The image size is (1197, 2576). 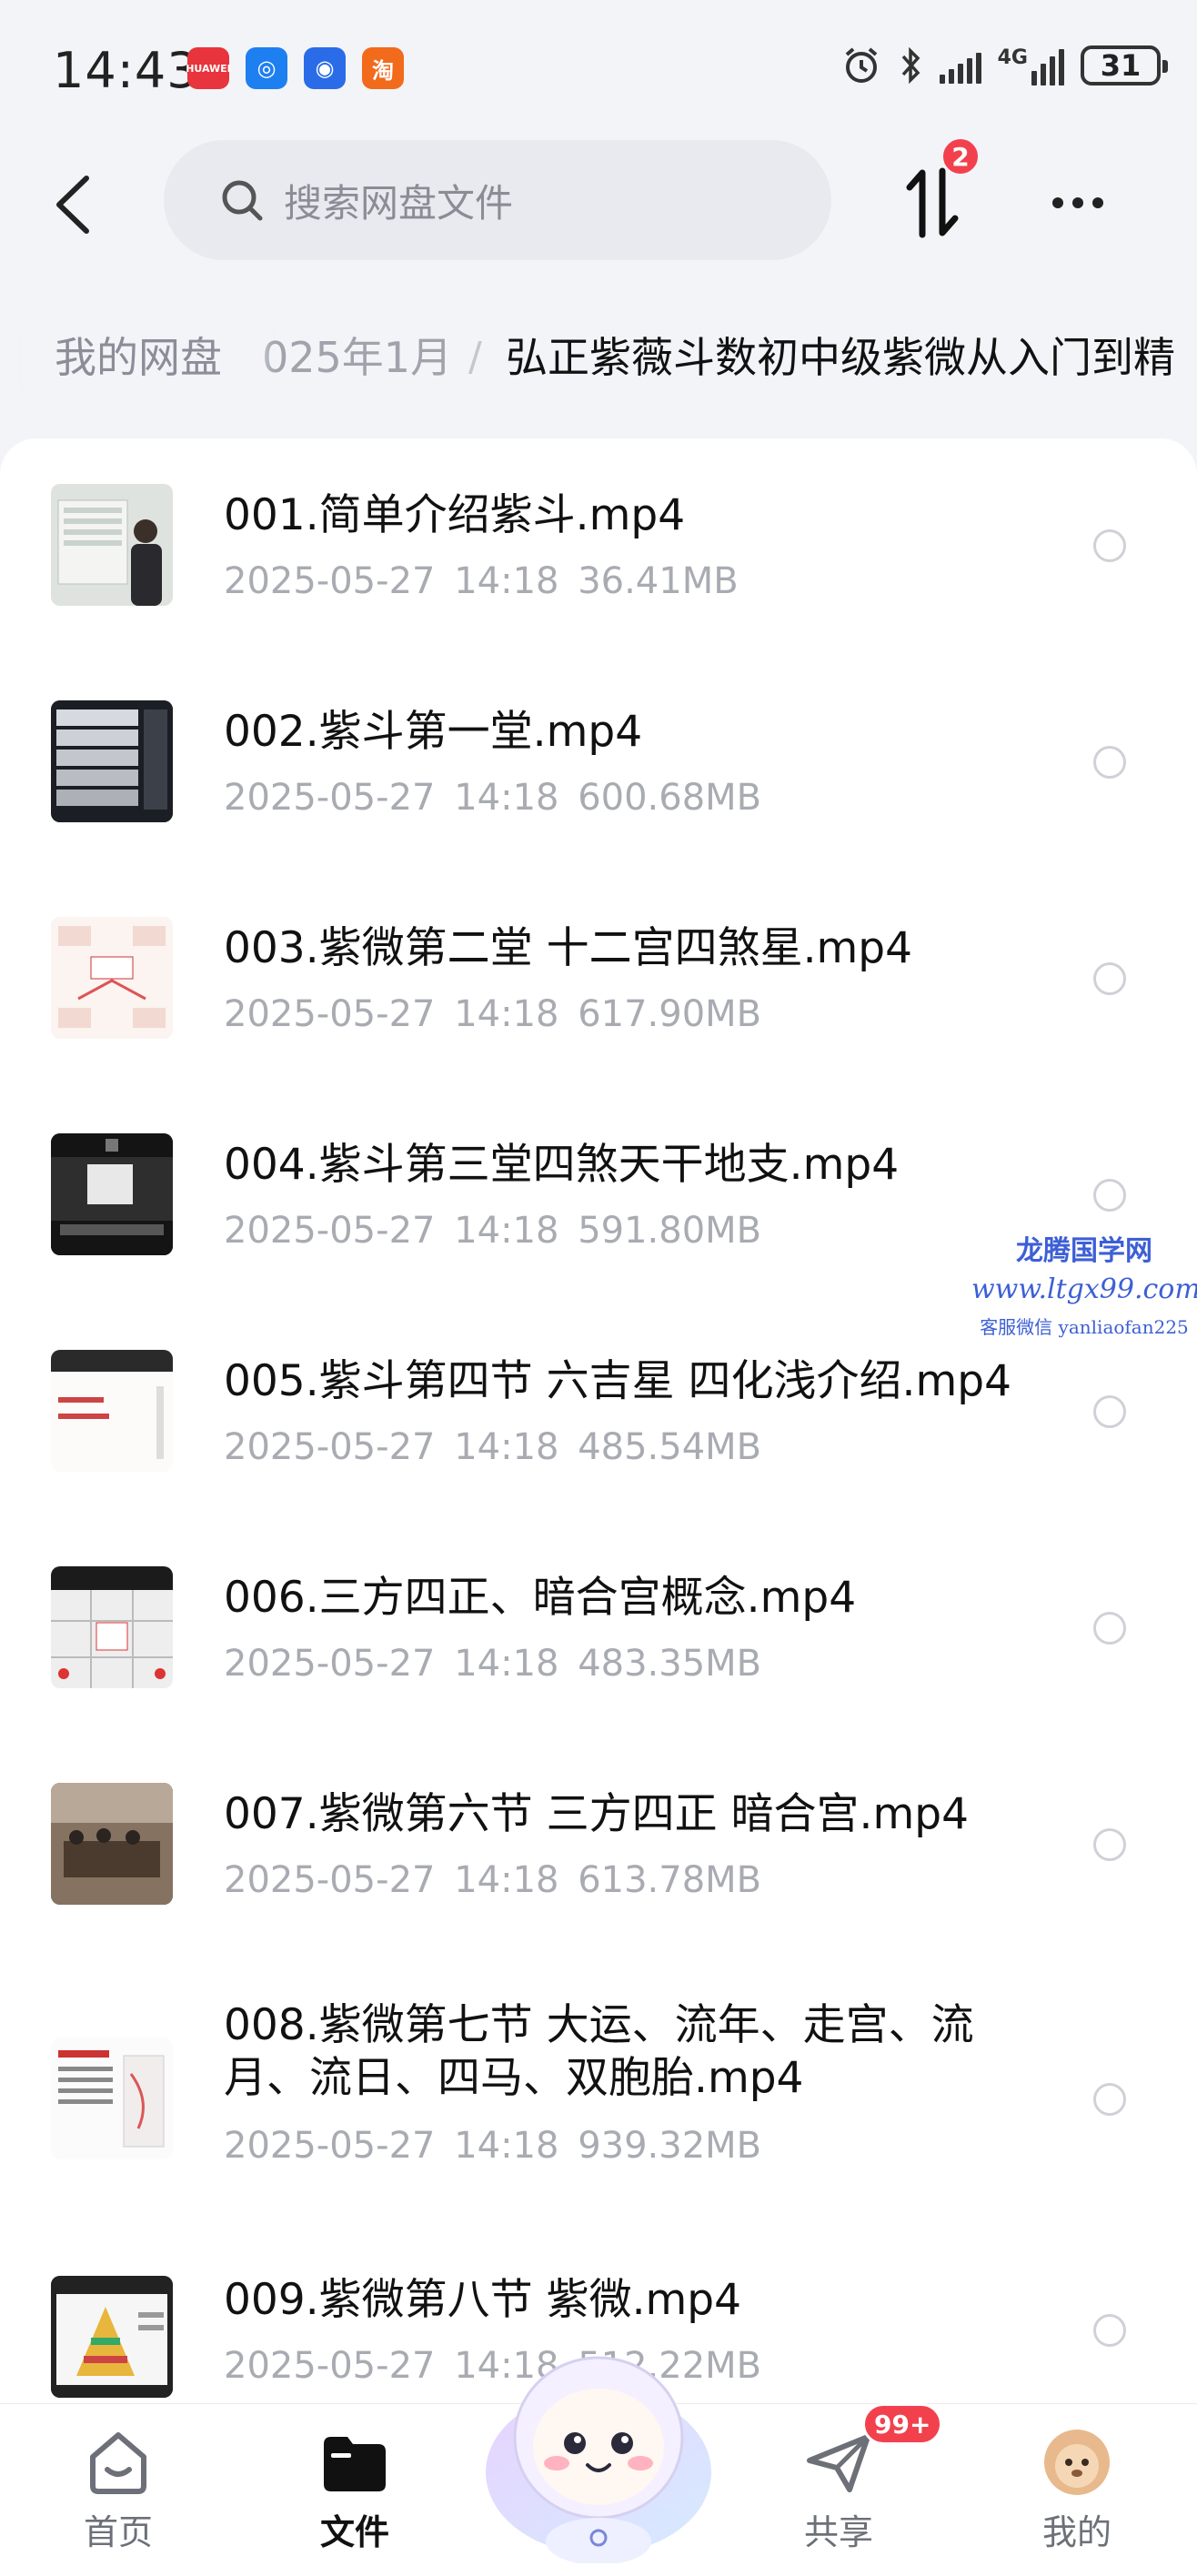 I want to click on more-options-button, so click(x=1078, y=203).